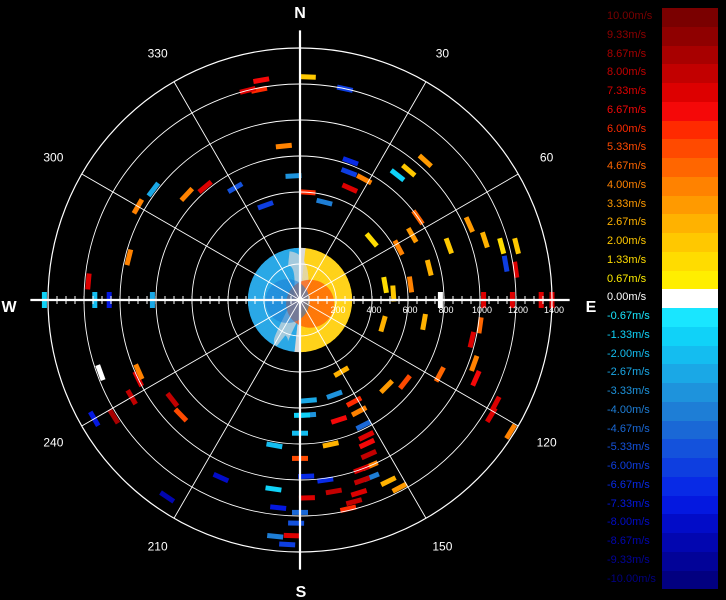 The height and width of the screenshot is (600, 726). Describe the element at coordinates (661, 92) in the screenshot. I see `legend-entry: 7.33m/s` at that location.